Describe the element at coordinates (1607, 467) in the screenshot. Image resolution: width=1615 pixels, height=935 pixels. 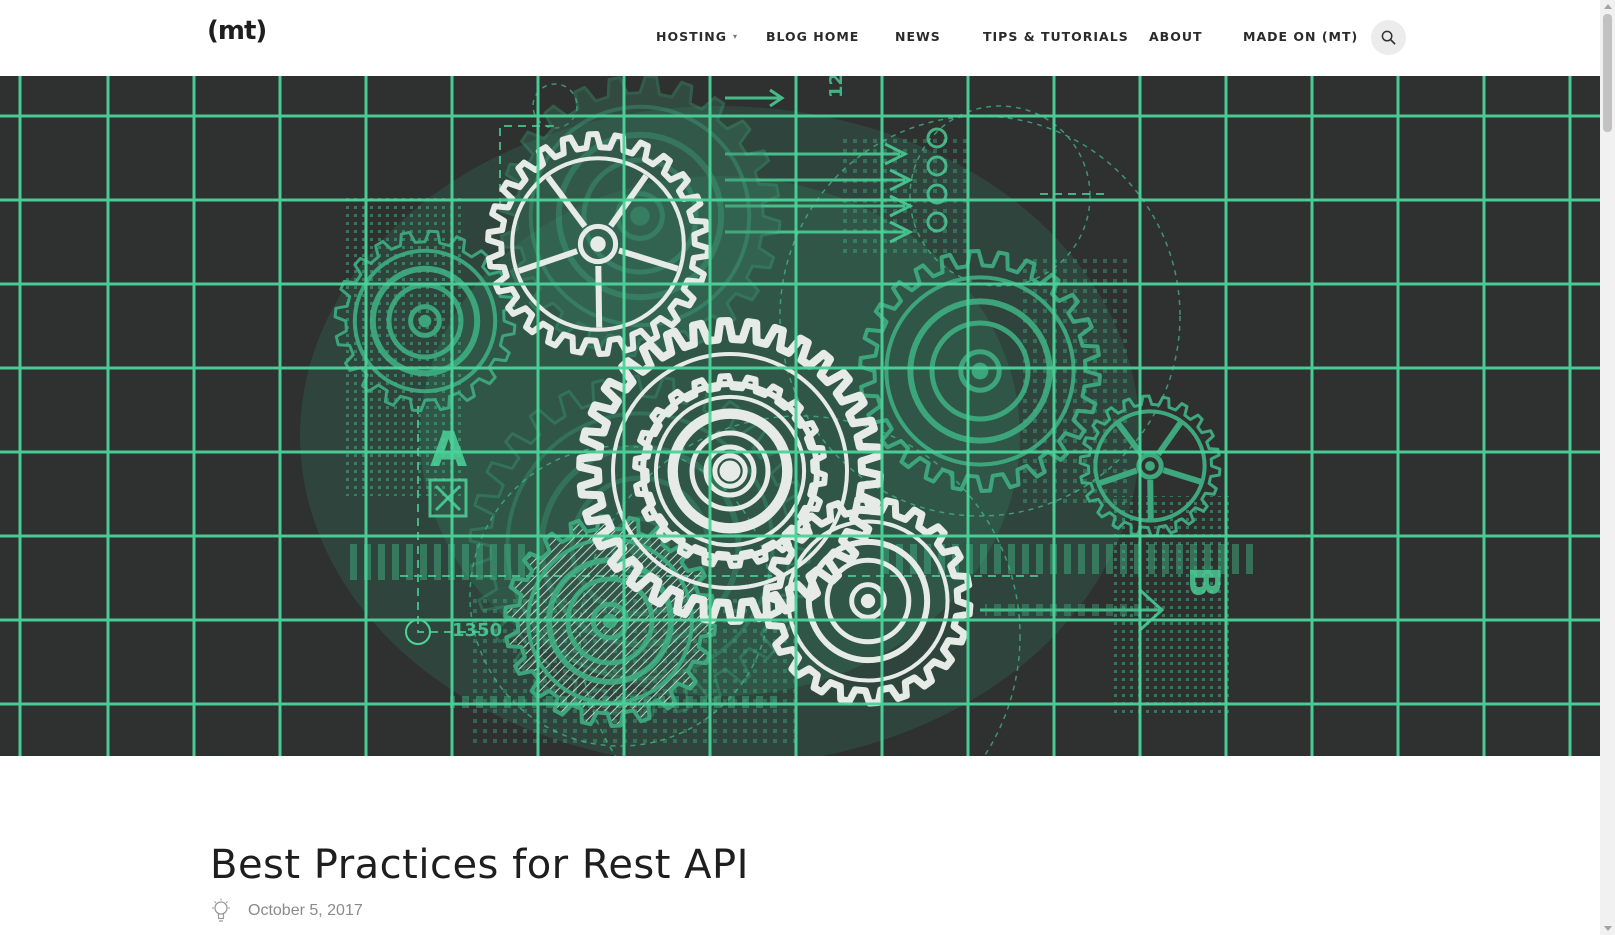
I see `page-scrollbar` at that location.